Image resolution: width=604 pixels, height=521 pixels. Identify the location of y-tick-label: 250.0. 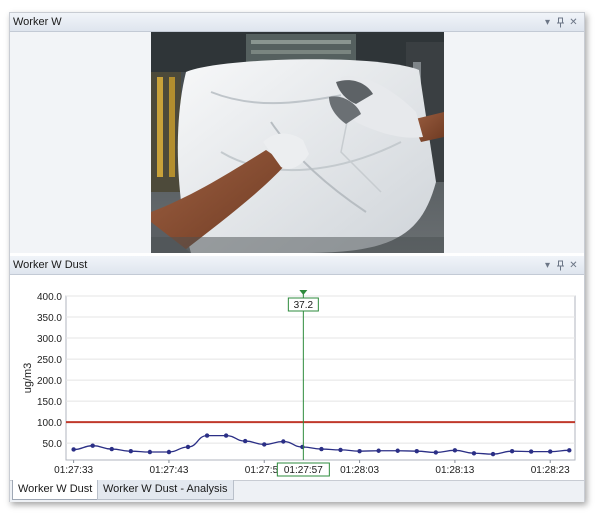
(49, 360).